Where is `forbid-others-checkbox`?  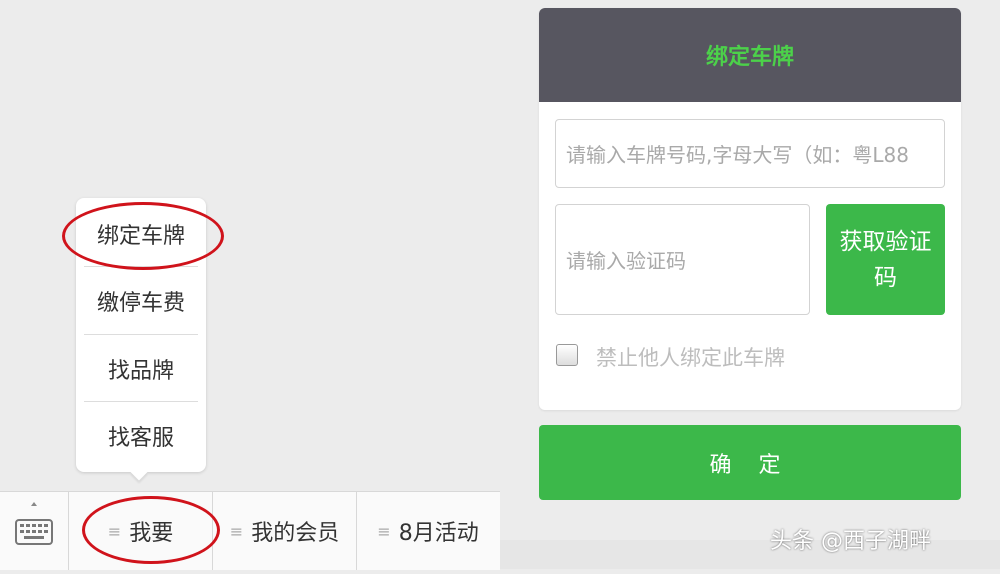 forbid-others-checkbox is located at coordinates (567, 355).